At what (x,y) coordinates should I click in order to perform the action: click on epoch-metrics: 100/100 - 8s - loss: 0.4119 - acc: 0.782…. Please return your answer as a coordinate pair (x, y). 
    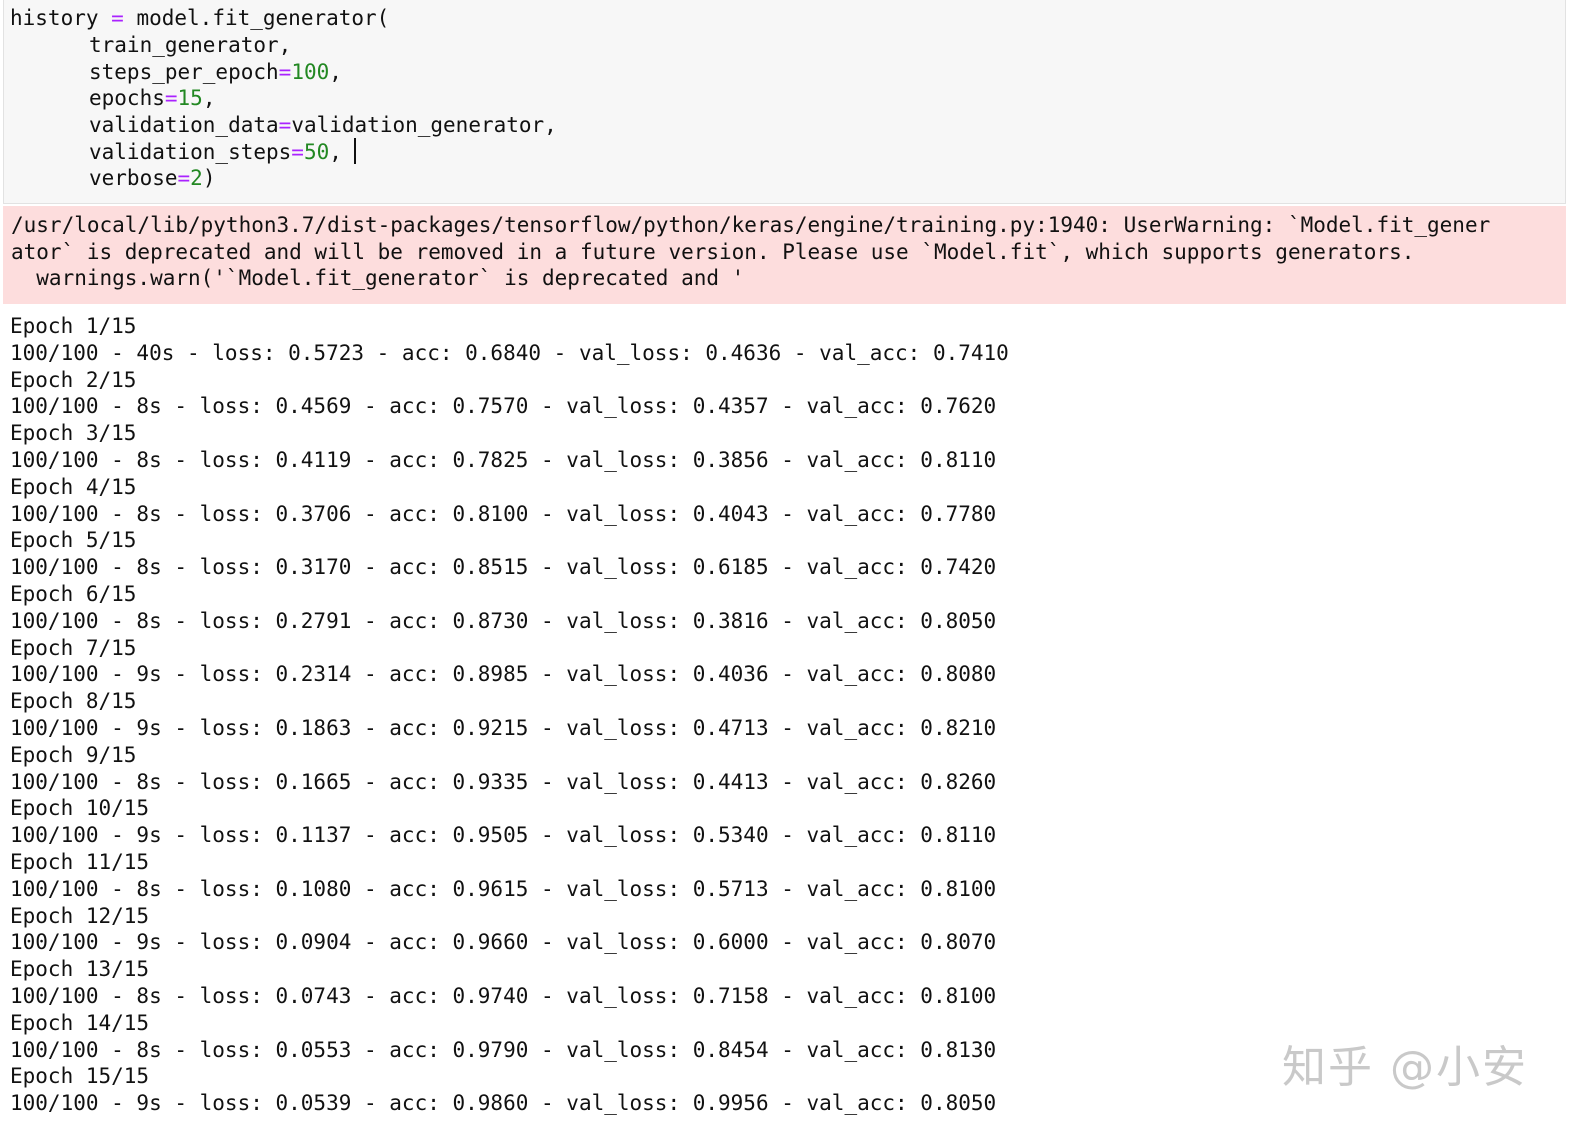
    Looking at the image, I should click on (503, 460).